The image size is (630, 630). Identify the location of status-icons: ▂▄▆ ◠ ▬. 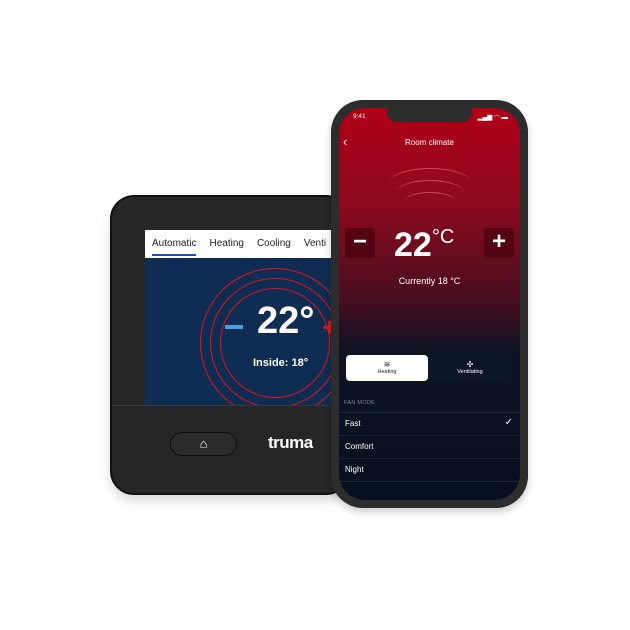
(492, 117).